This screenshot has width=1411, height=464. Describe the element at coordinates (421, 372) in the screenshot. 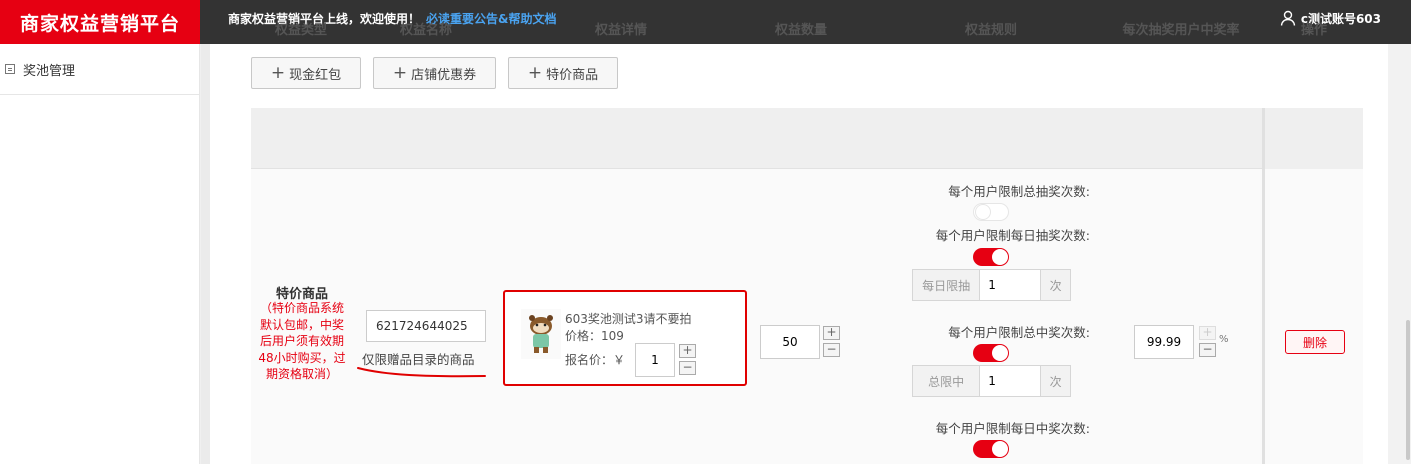

I see `red-underline-annotation` at that location.